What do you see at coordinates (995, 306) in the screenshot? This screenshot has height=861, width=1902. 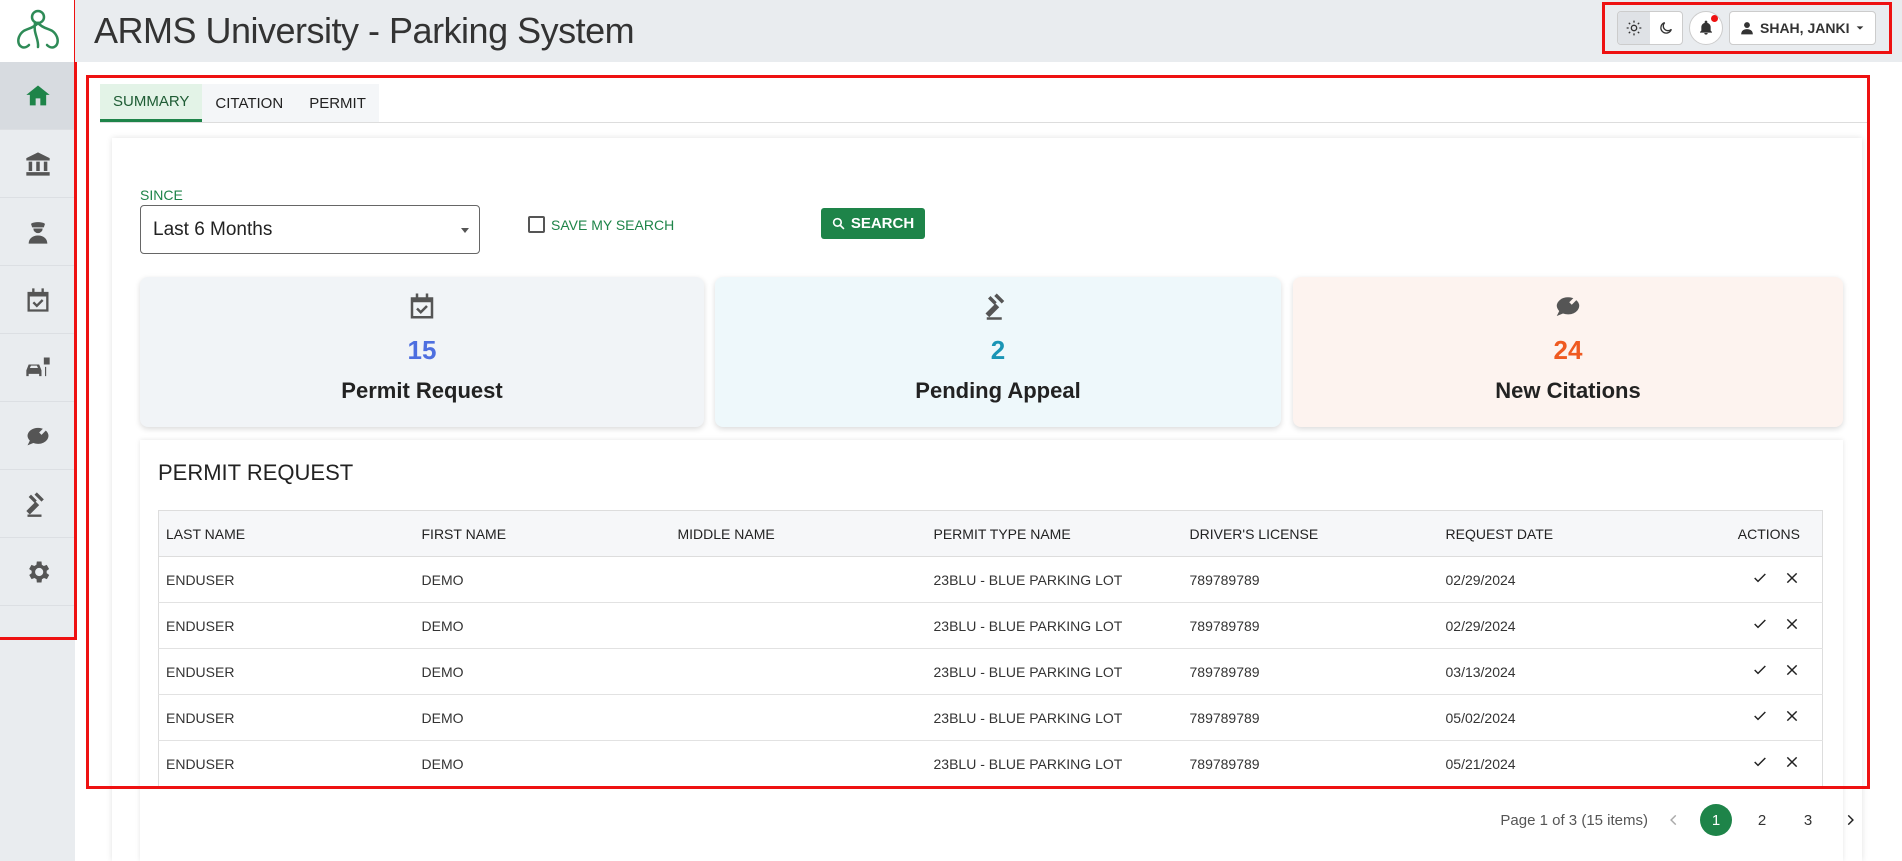 I see `gavel-icon` at bounding box center [995, 306].